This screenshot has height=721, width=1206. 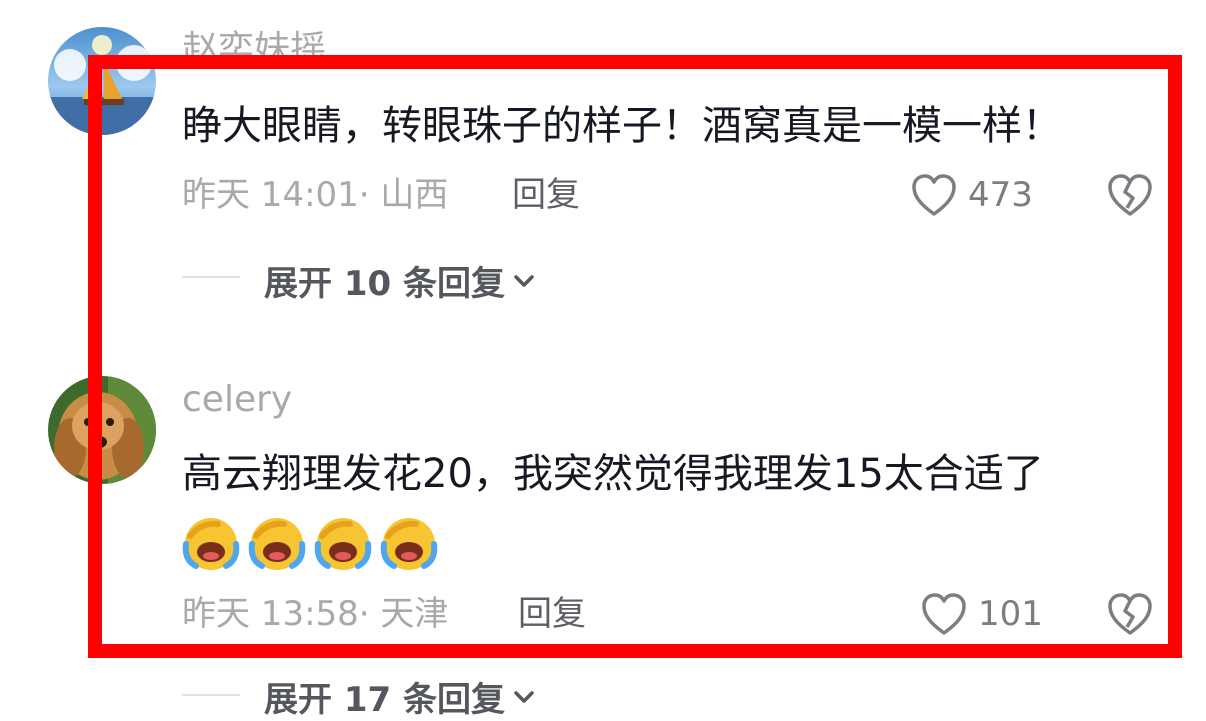 What do you see at coordinates (384, 284) in the screenshot?
I see `expand-replies-label: 展开 10 条回复` at bounding box center [384, 284].